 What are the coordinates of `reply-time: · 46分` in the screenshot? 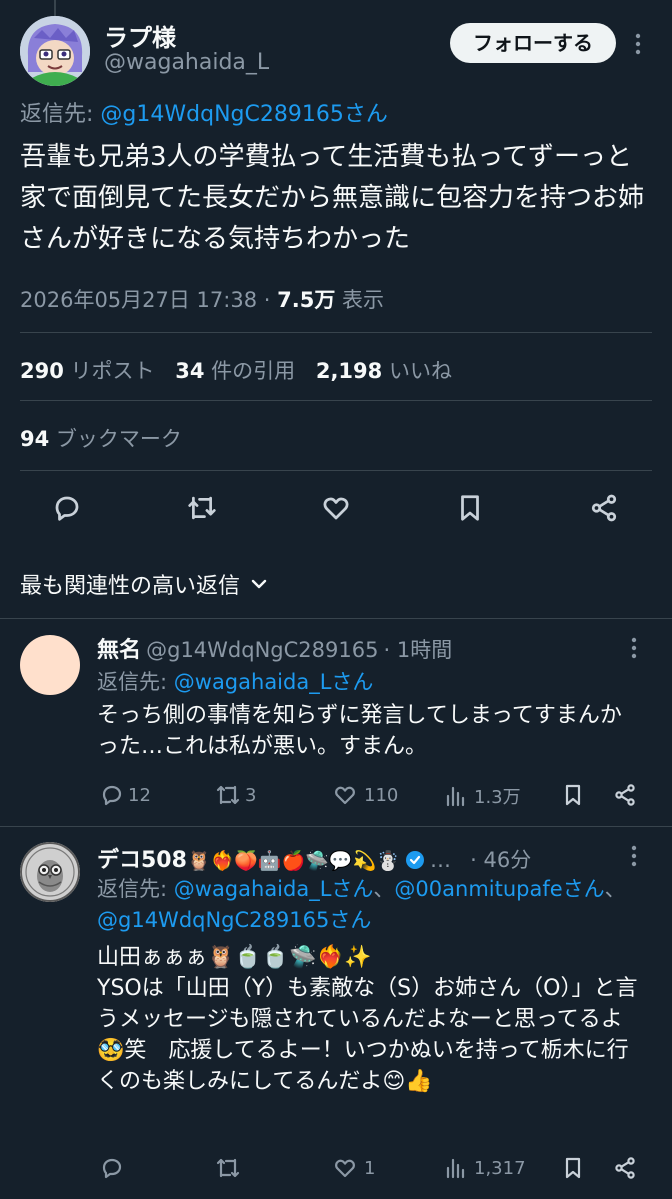 It's located at (500, 860).